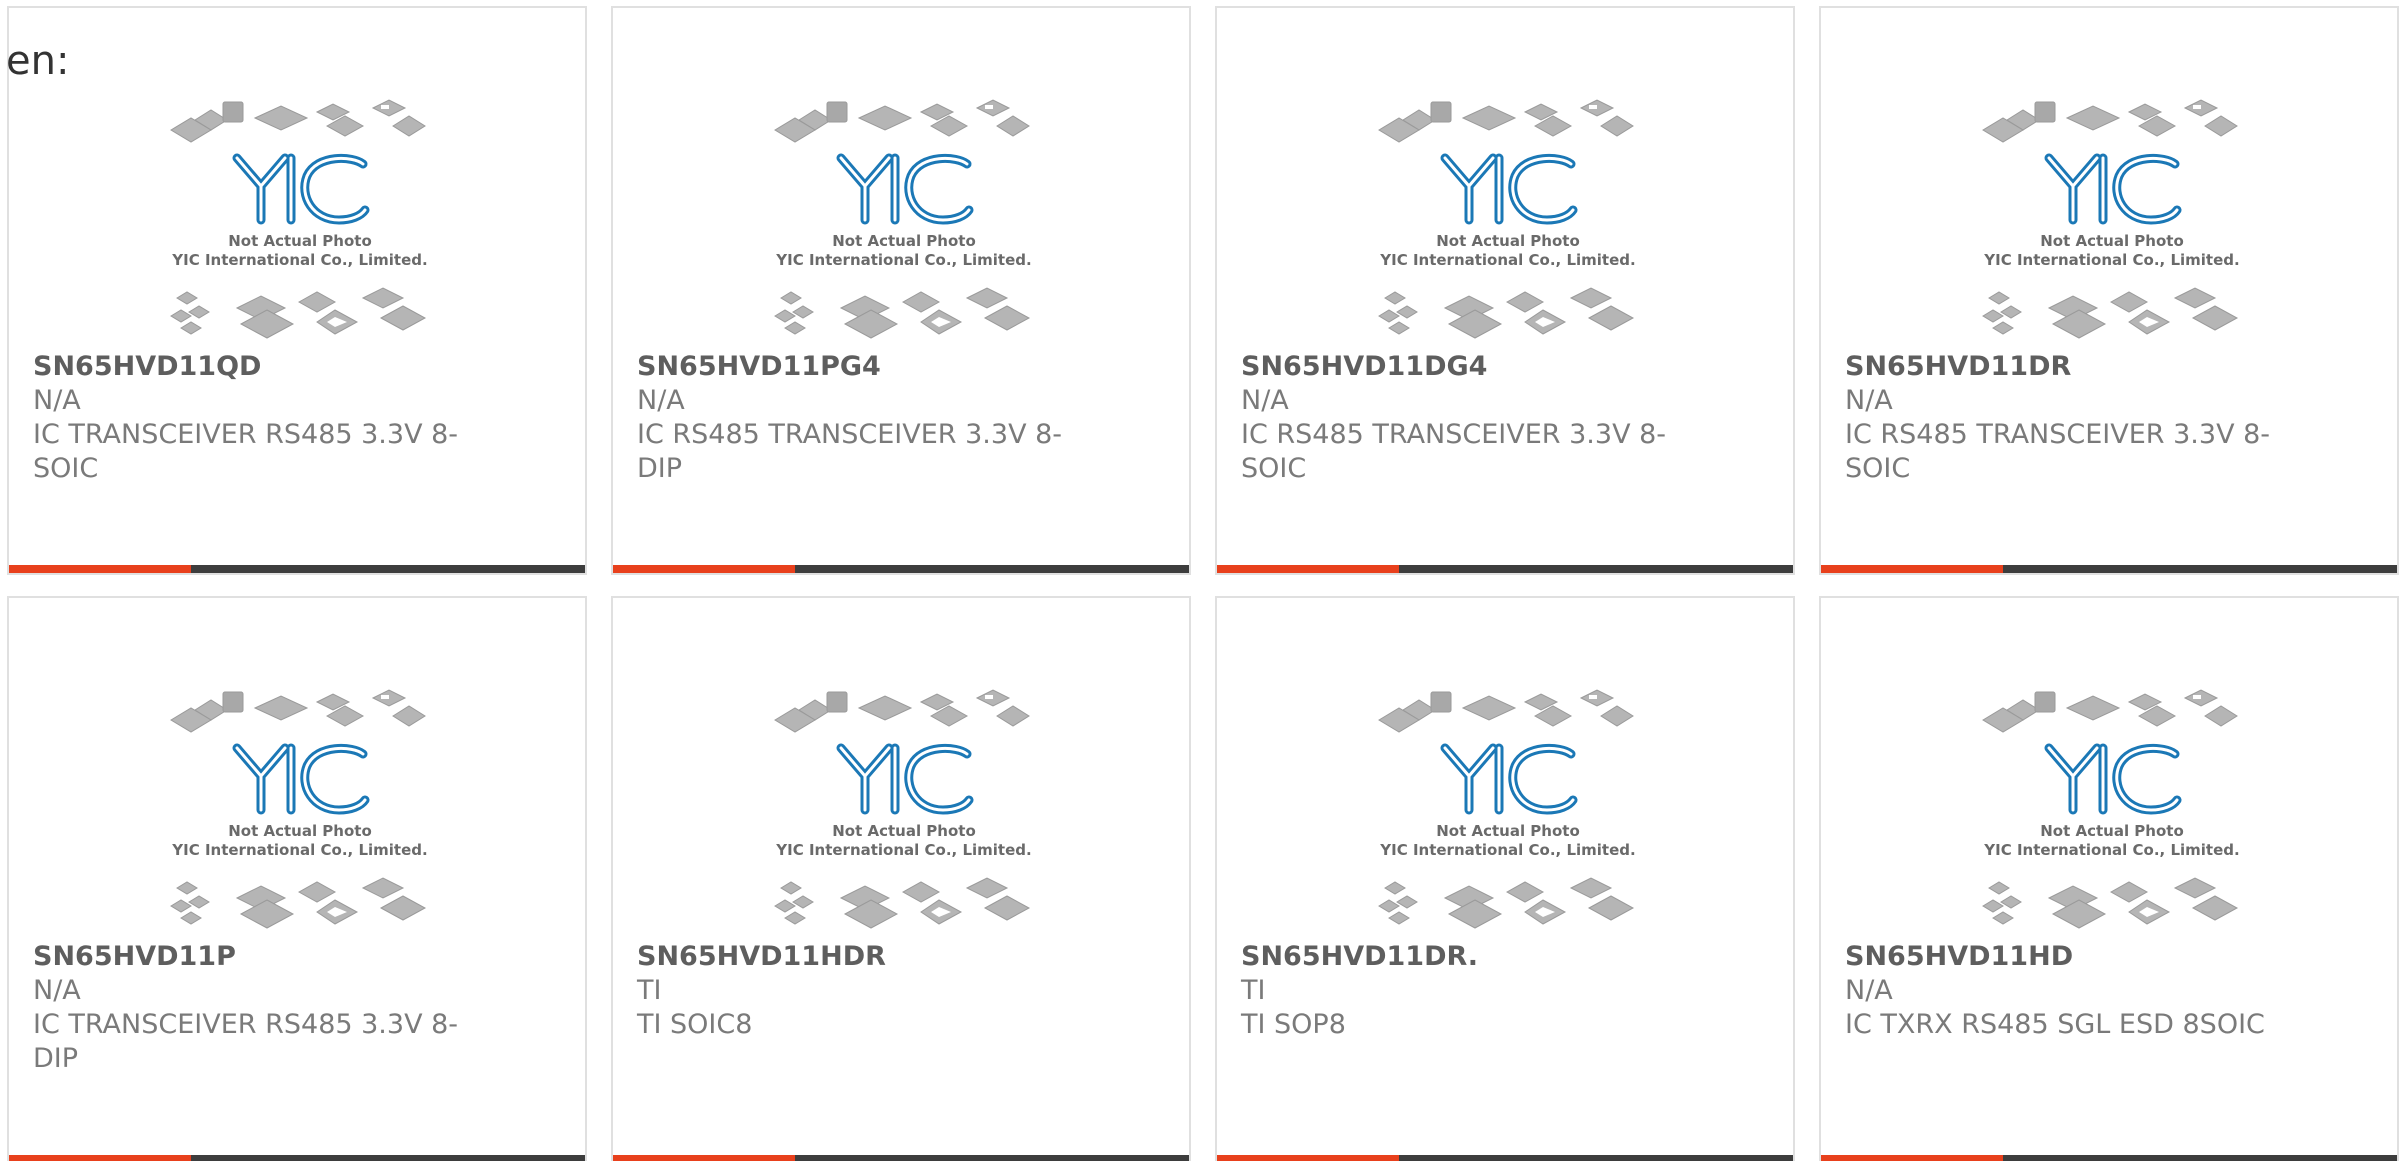 The image size is (2400, 1161). What do you see at coordinates (134, 957) in the screenshot?
I see `part-number: SN65HVD11P` at bounding box center [134, 957].